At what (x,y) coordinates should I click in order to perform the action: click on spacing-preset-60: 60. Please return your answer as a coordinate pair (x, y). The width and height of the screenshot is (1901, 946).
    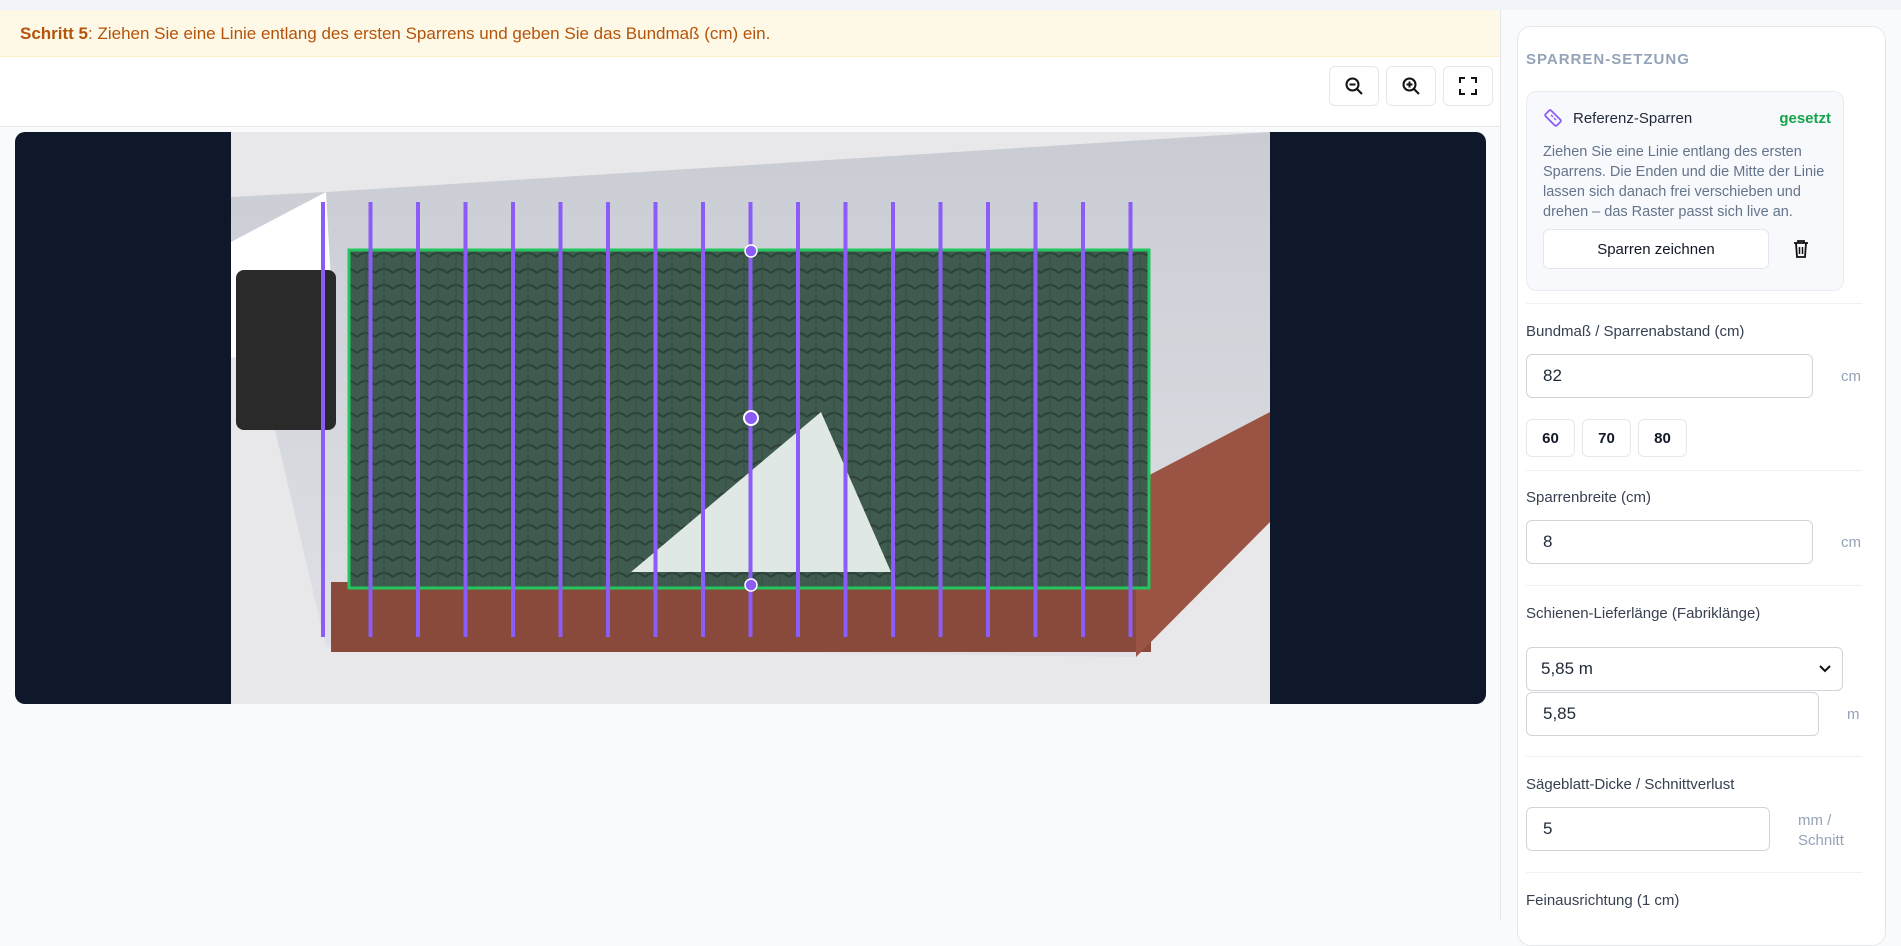
    Looking at the image, I should click on (1550, 438).